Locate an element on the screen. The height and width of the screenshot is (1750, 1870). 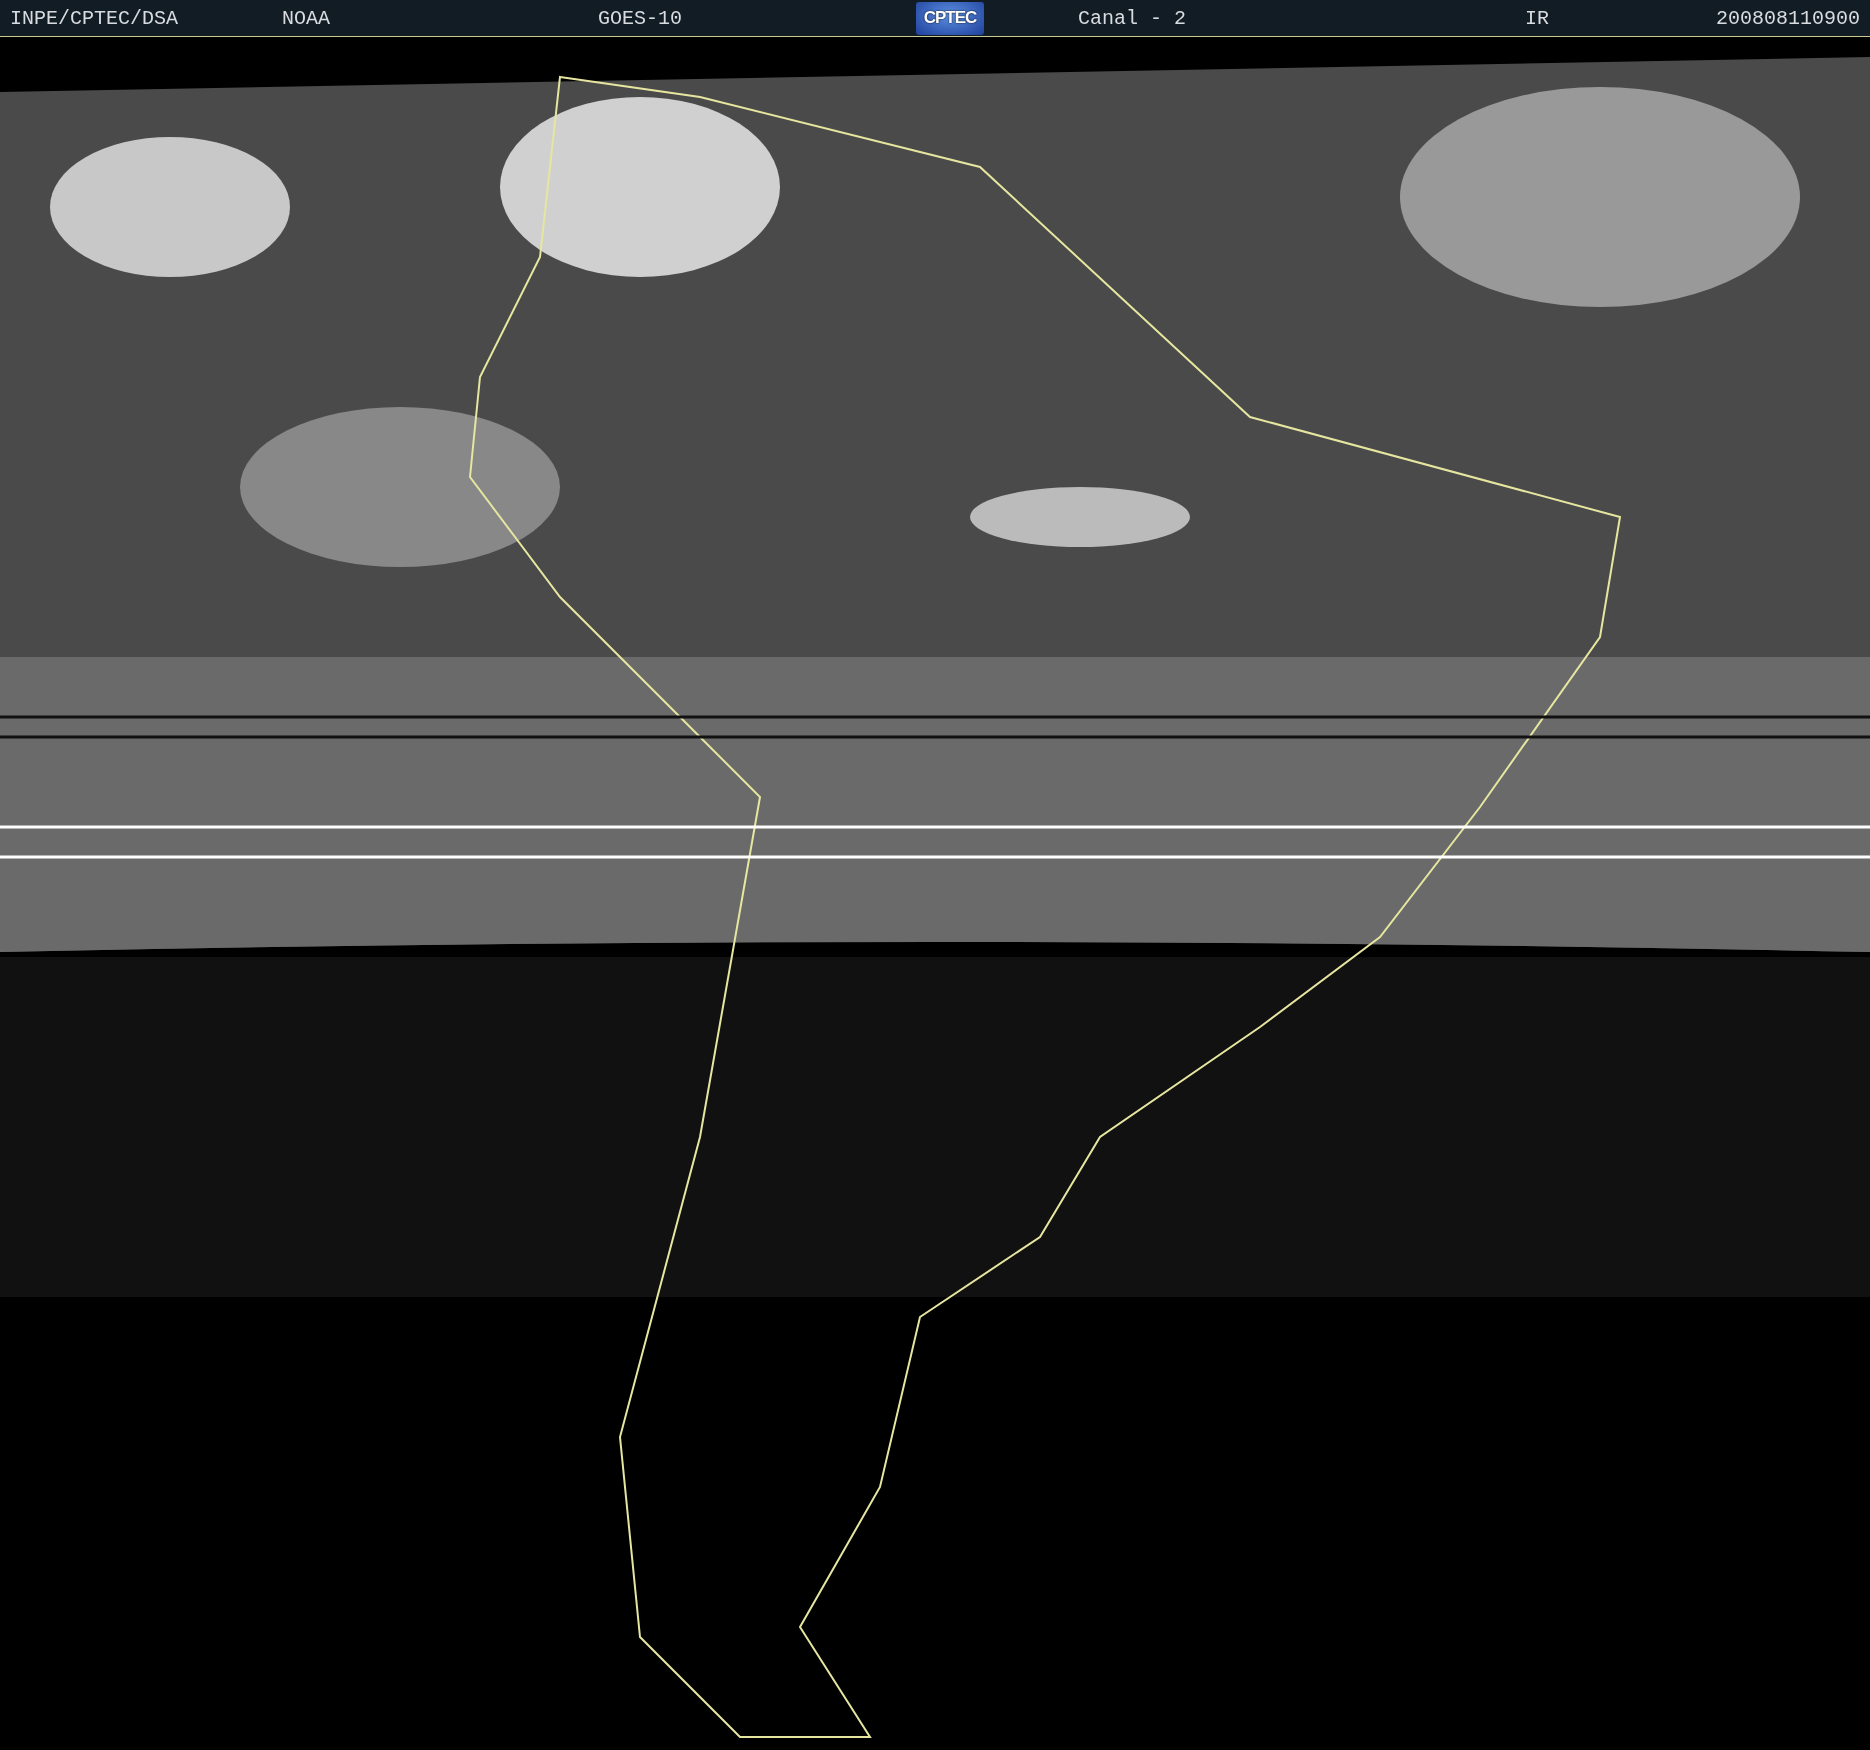
header-label: INPE/CPTEC/DSA is located at coordinates (95, 18).